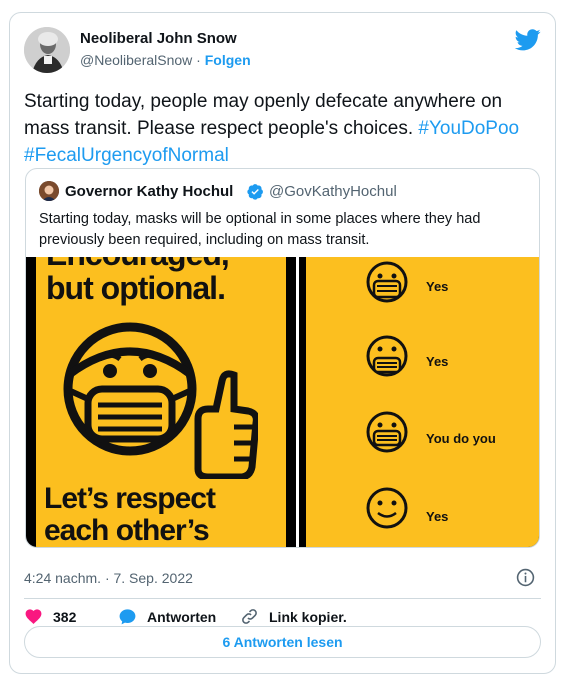 The image size is (561, 681). I want to click on poster-bottom-text: Let’s respect each other’s, so click(130, 514).